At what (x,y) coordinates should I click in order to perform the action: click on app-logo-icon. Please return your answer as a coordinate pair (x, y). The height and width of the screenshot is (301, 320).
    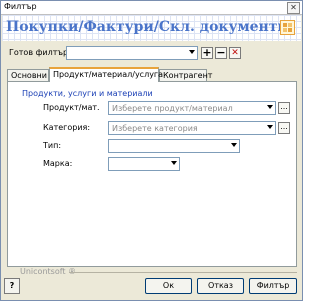
    Looking at the image, I should click on (287, 27).